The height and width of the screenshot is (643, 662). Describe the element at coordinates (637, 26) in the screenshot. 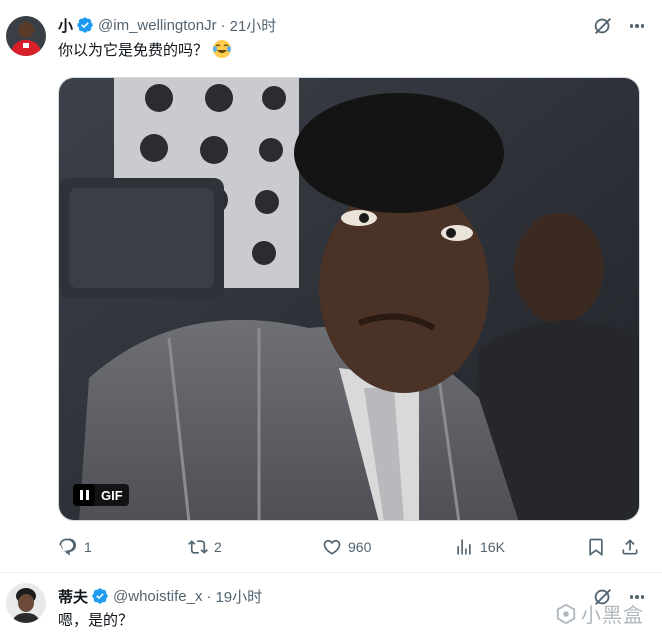

I see `more-icon` at that location.